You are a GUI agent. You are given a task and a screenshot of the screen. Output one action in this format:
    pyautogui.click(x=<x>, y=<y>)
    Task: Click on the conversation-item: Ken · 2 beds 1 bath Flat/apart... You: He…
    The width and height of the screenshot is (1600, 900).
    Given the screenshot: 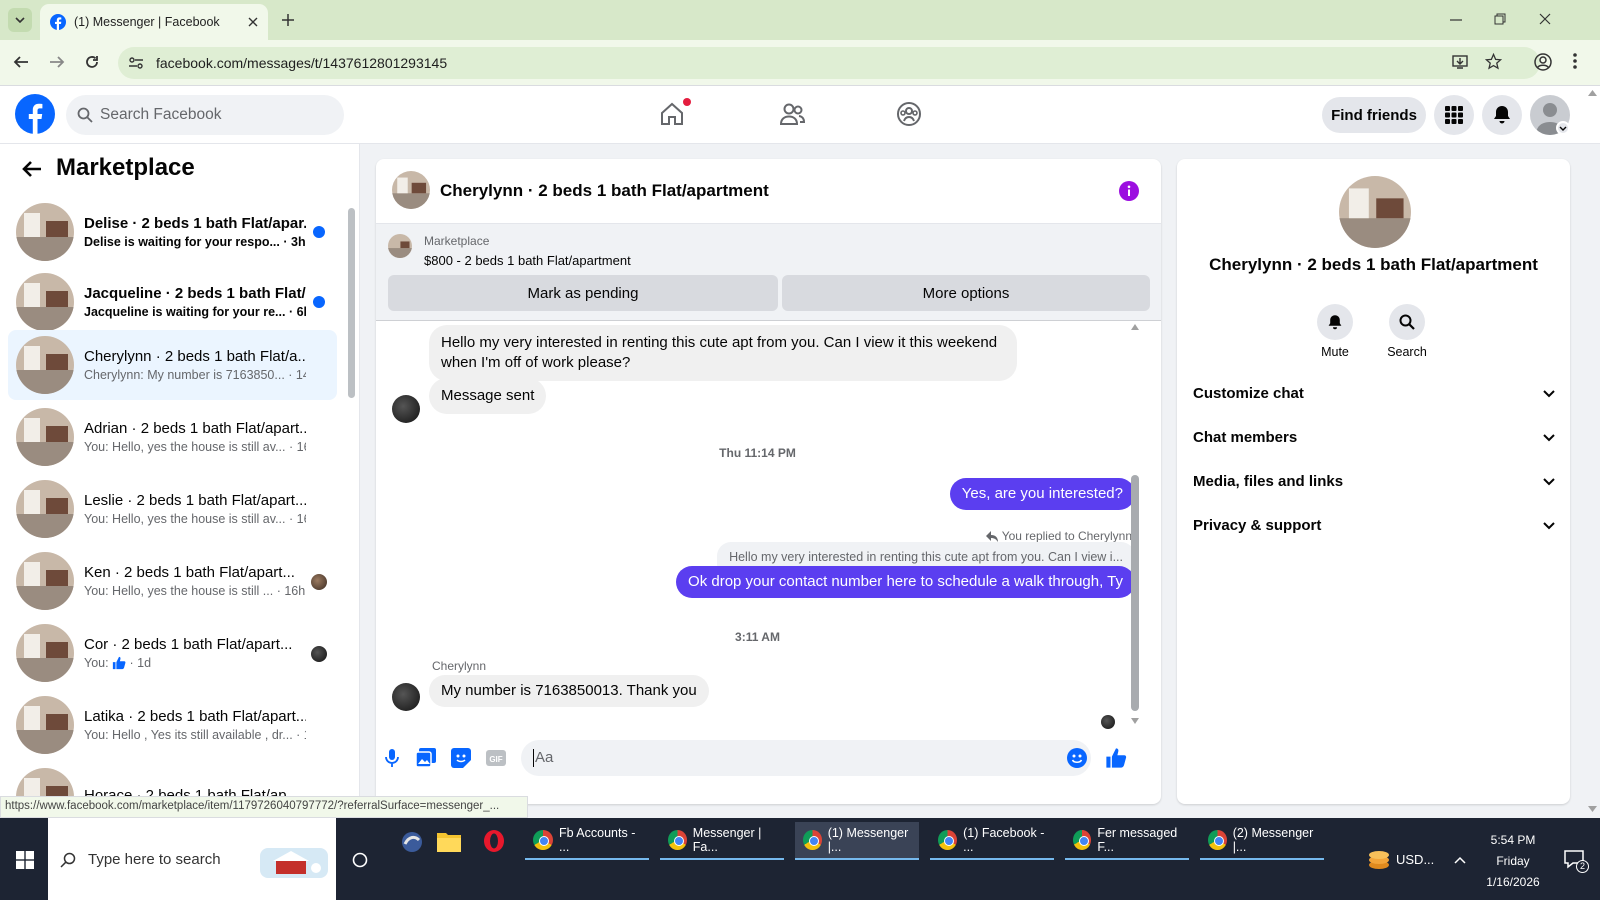 What is the action you would take?
    pyautogui.click(x=172, y=581)
    